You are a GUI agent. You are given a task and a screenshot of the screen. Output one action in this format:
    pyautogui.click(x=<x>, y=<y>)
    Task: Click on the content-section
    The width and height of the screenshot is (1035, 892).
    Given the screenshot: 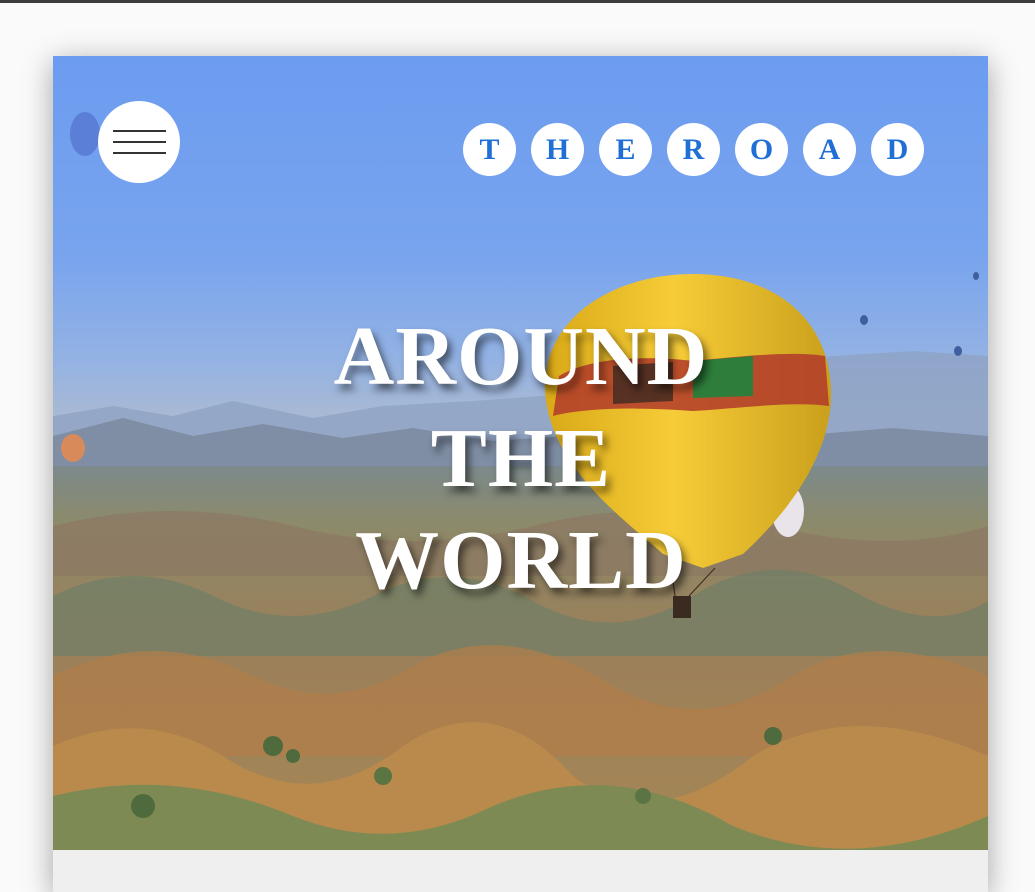 What is the action you would take?
    pyautogui.click(x=520, y=871)
    